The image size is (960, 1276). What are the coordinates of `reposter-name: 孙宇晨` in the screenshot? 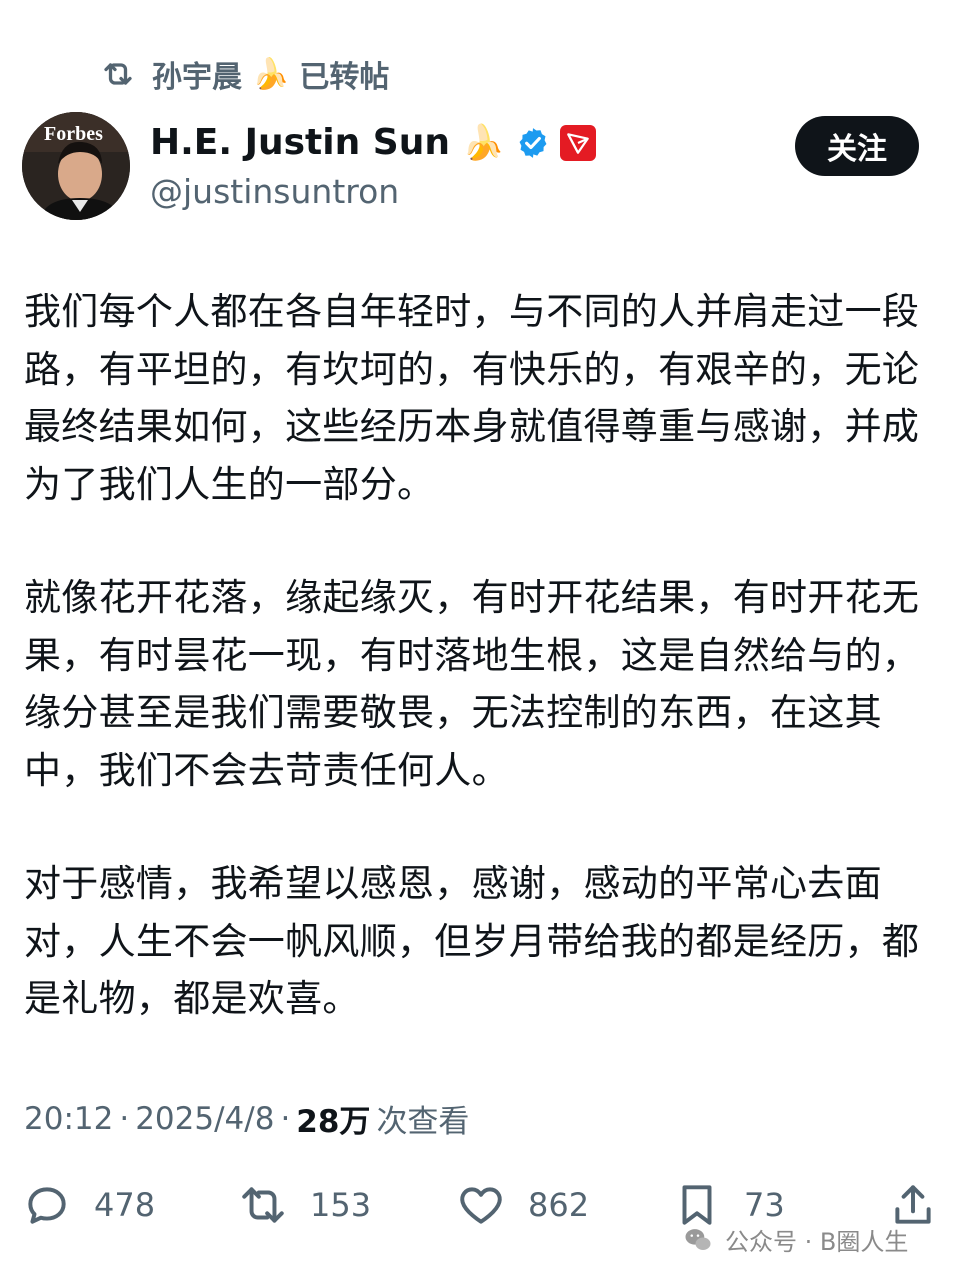 It's located at (197, 77).